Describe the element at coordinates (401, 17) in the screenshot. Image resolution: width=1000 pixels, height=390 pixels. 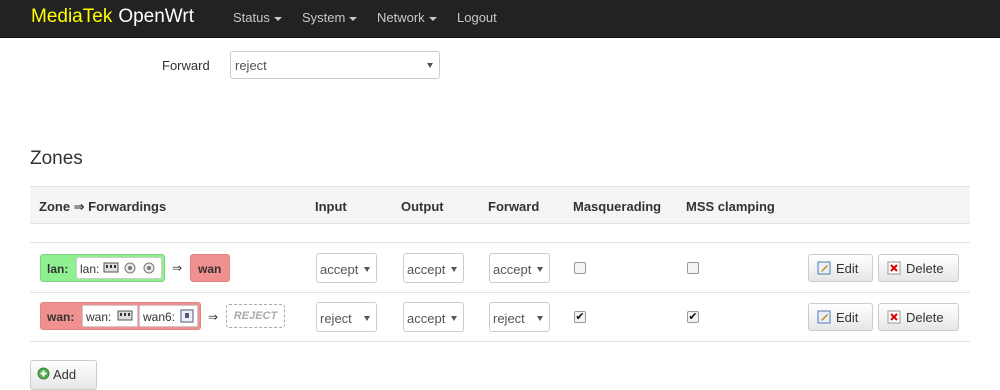
I see `nav-network-label: Network` at that location.